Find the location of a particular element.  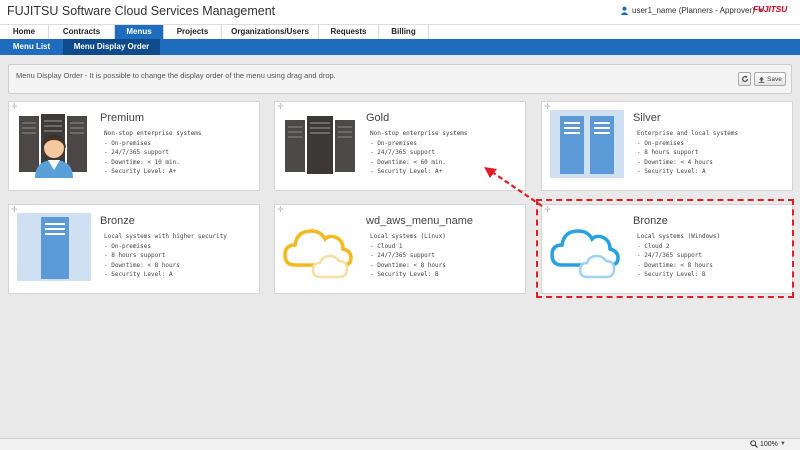

tab-billing: Billing is located at coordinates (404, 32).